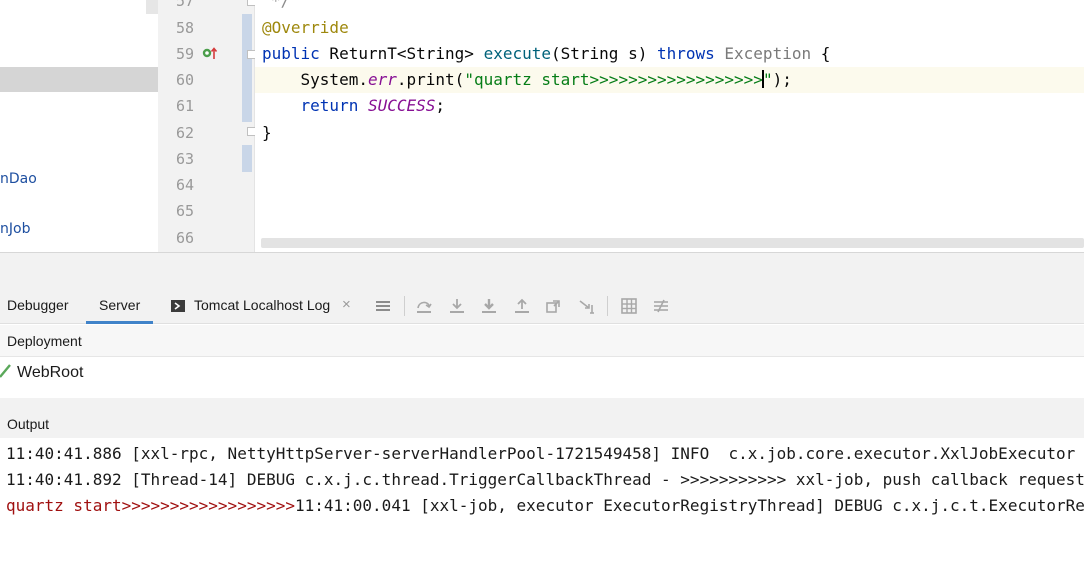 The height and width of the screenshot is (580, 1084). I want to click on annotation-token: @Override, so click(305, 27).